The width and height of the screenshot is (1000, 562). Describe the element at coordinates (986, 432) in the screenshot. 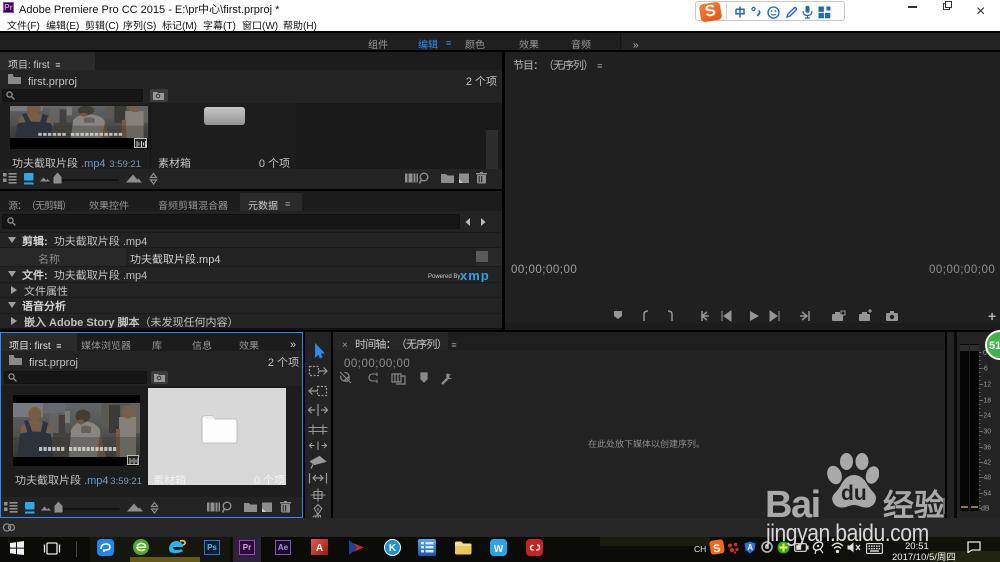

I see `svg-text: -30` at that location.